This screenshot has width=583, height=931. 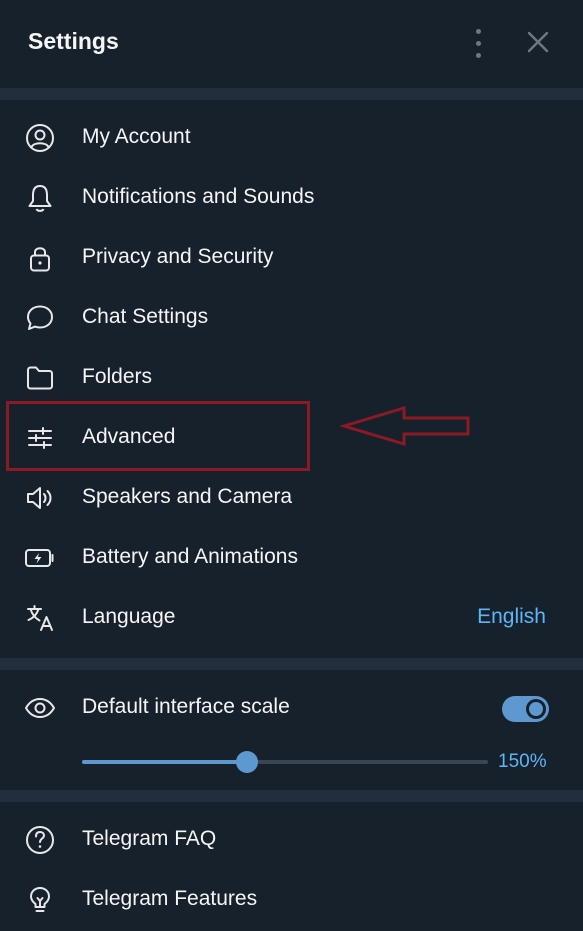 What do you see at coordinates (291, 258) in the screenshot?
I see `menu-item-privacy: Privacy and Security` at bounding box center [291, 258].